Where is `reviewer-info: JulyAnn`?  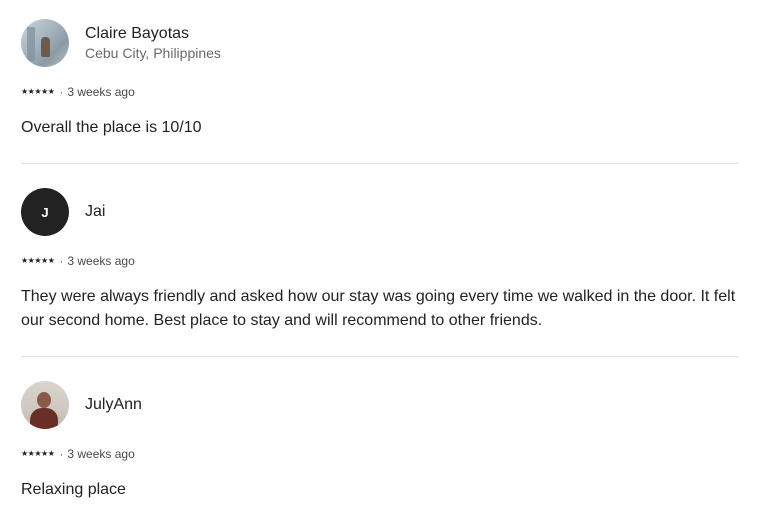
reviewer-info: JulyAnn is located at coordinates (113, 405).